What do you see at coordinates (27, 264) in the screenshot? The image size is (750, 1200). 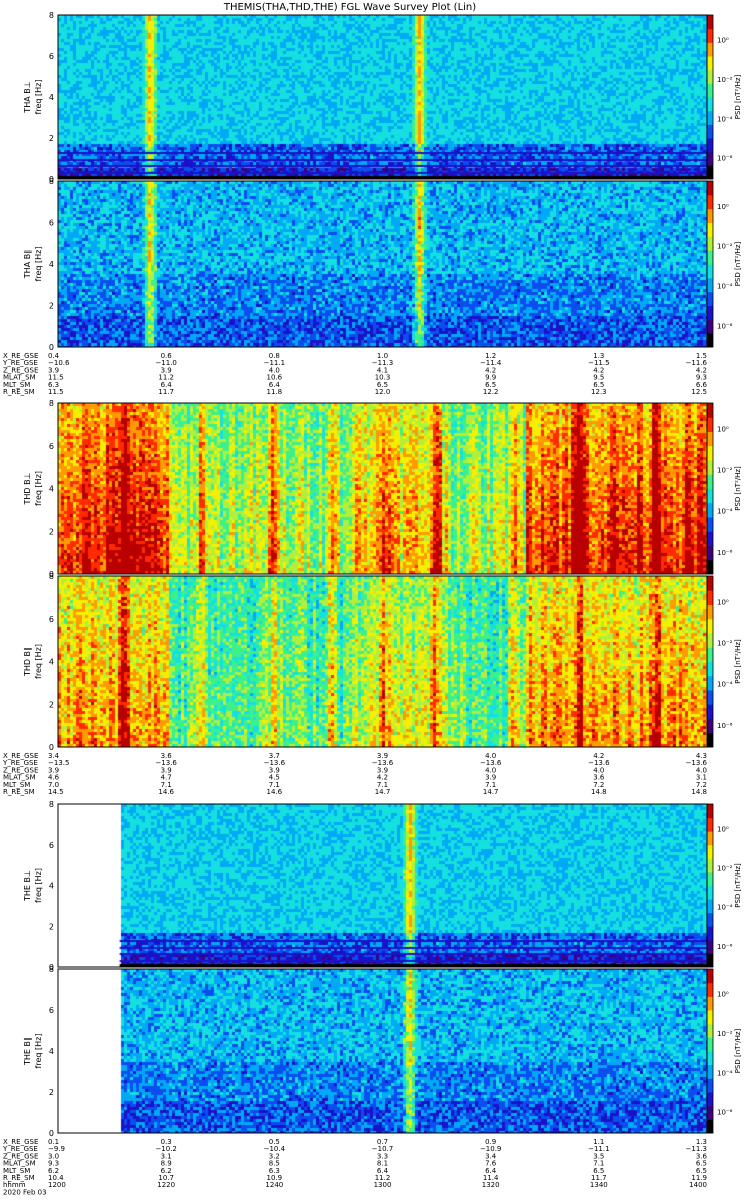 I see `panel-ylabel: THA B∥` at bounding box center [27, 264].